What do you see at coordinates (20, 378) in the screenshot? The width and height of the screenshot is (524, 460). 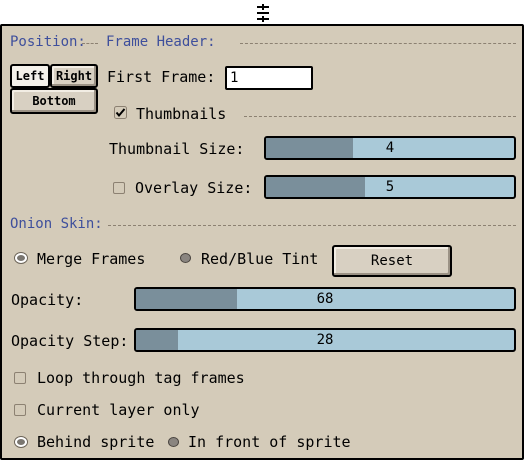 I see `loop-tag-frames-checkbox` at bounding box center [20, 378].